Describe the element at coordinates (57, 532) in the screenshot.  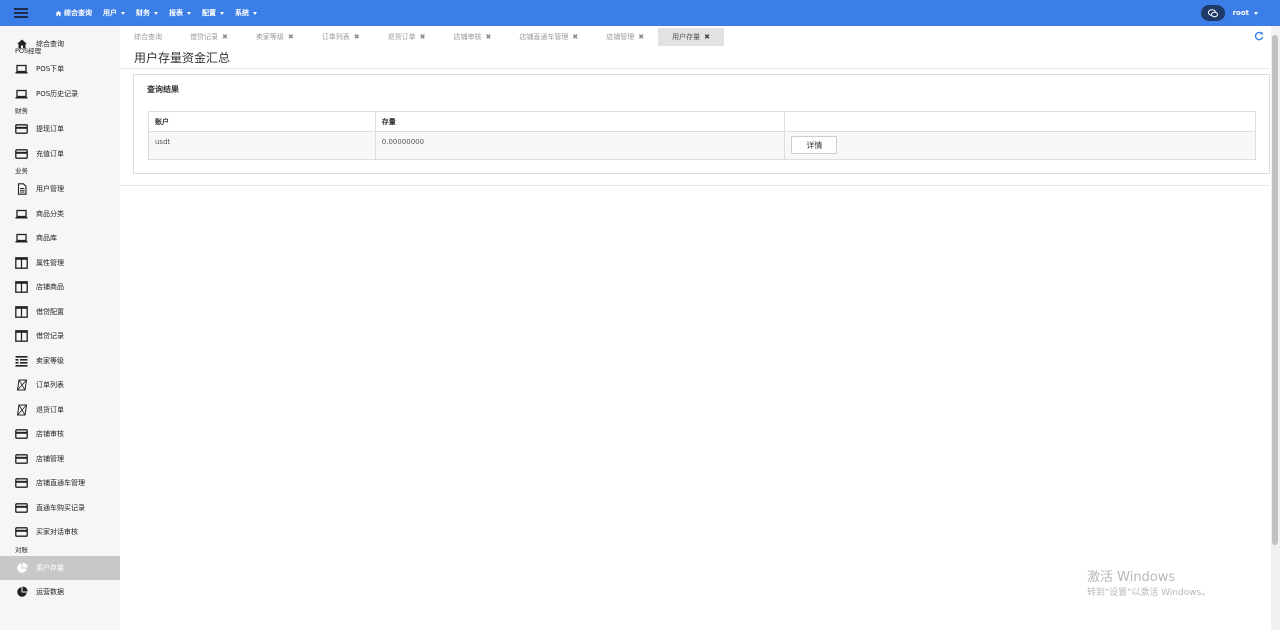
I see `sidebar-item-label: 买家对话审核` at that location.